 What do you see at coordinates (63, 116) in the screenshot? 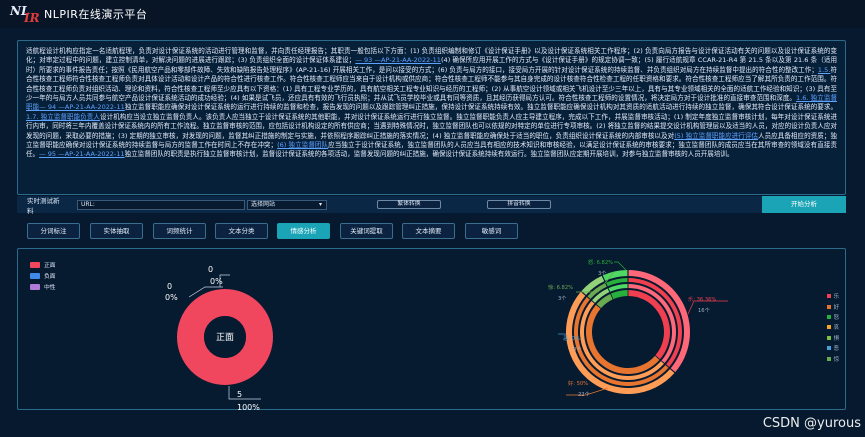
I see `highlighted-text-segment: 1.7. 独立监督职能负责人` at bounding box center [63, 116].